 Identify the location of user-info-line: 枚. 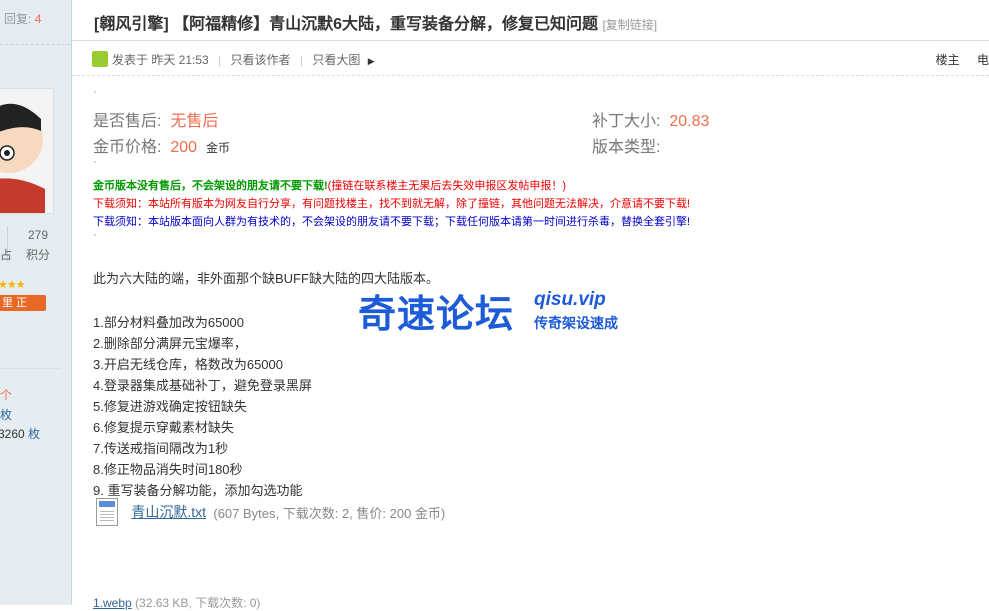
(6, 415).